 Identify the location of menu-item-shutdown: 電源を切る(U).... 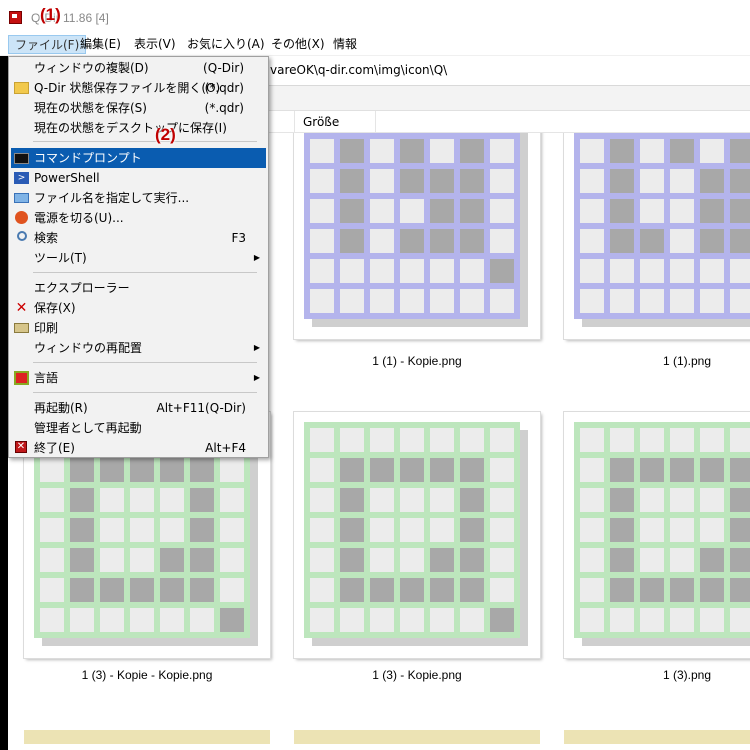
(138, 218).